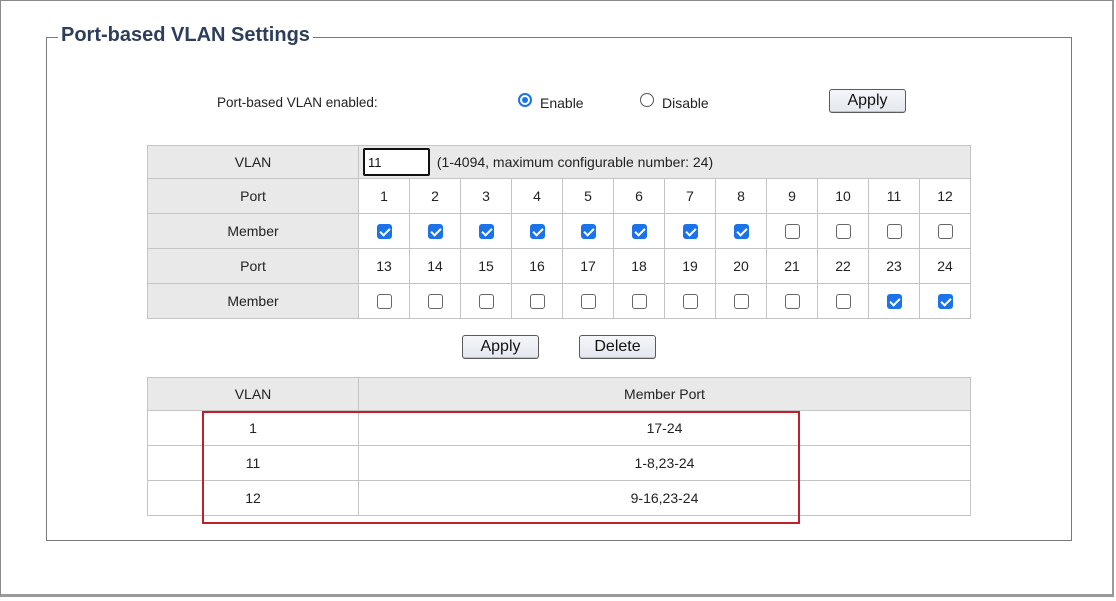 This screenshot has width=1116, height=601. I want to click on member-port-cell: 17-24, so click(664, 428).